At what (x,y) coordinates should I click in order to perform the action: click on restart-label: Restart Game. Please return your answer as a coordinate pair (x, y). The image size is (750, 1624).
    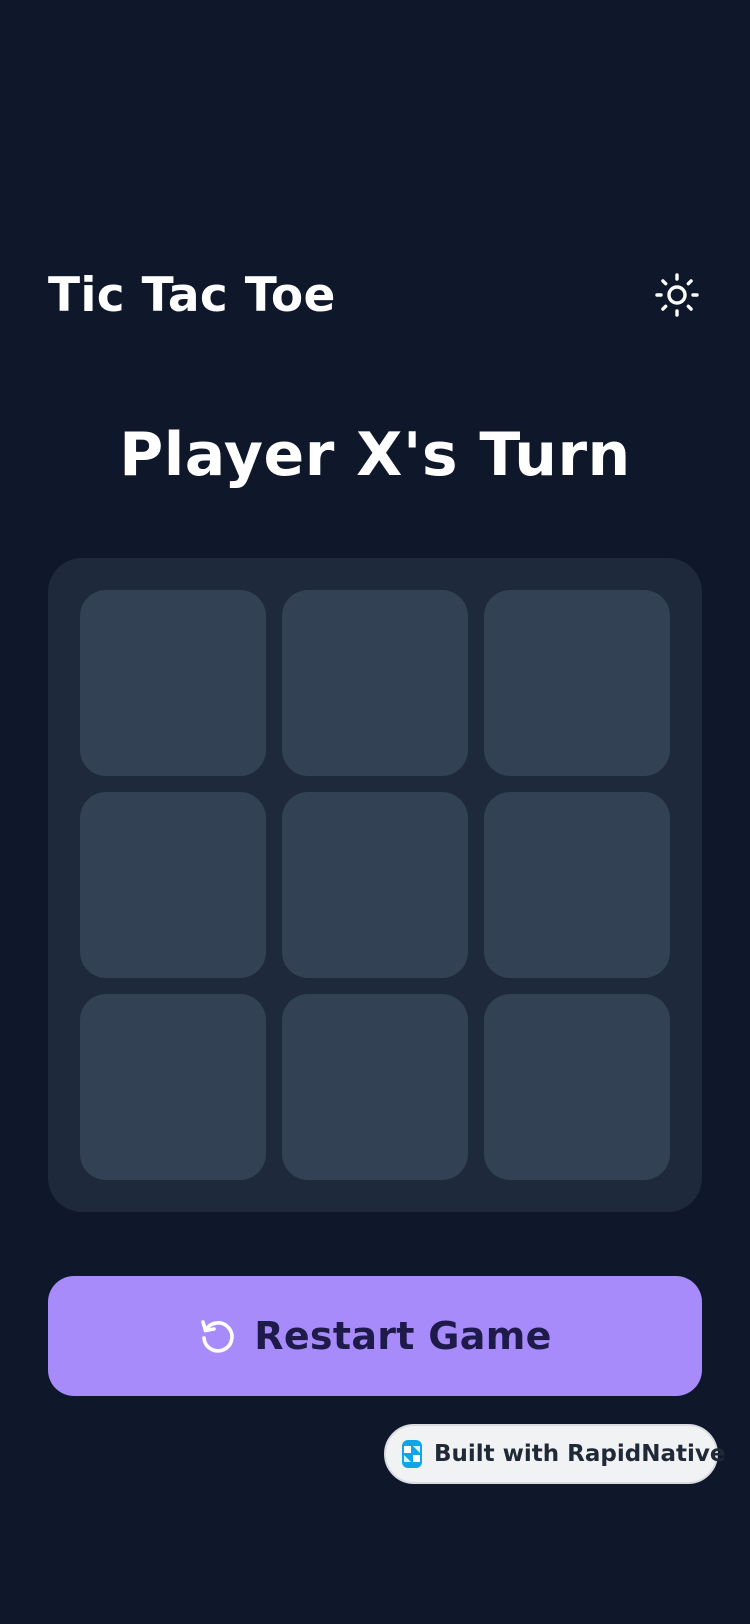
    Looking at the image, I should click on (403, 1336).